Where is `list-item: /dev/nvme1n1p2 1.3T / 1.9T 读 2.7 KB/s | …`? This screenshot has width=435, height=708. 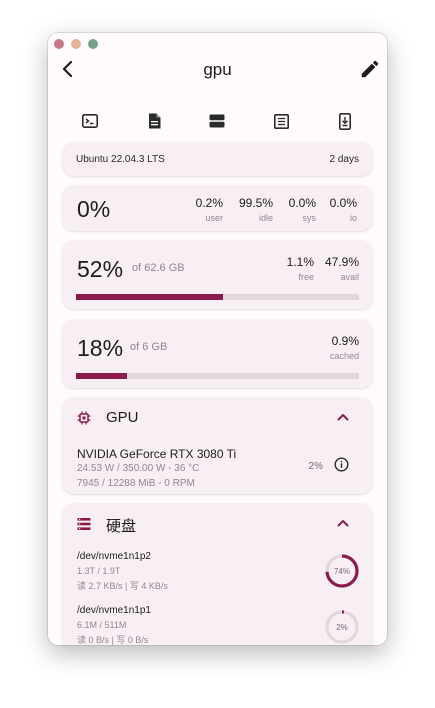
list-item: /dev/nvme1n1p2 1.3T / 1.9T 读 2.7 KB/s | … is located at coordinates (217, 576).